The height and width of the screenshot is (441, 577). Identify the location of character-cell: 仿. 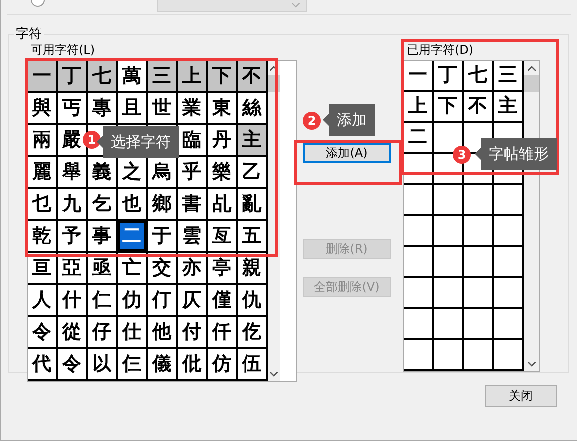
(222, 364).